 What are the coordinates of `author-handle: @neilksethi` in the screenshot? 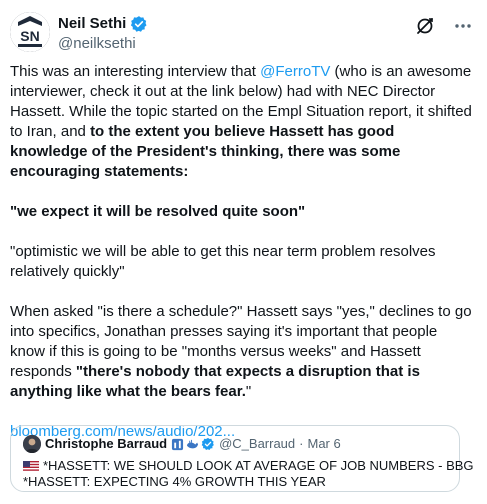 It's located at (103, 44).